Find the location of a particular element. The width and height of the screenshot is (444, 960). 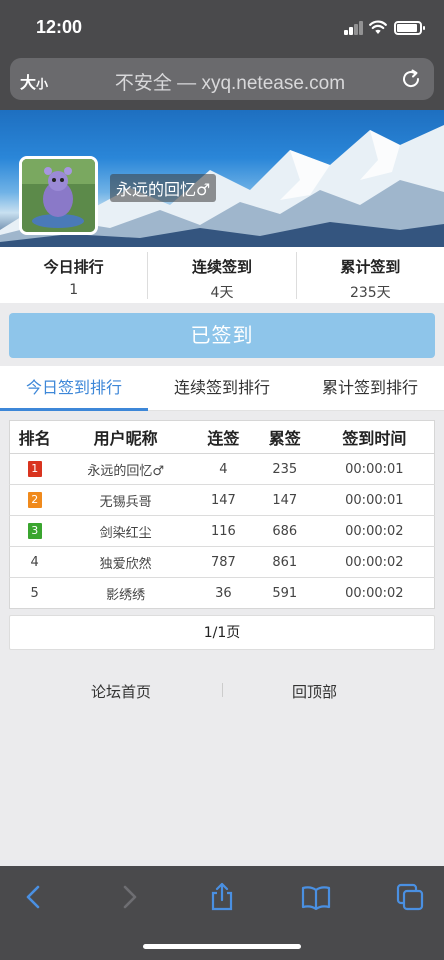

stat-consecutive: 连续签到 4天 is located at coordinates (222, 276).